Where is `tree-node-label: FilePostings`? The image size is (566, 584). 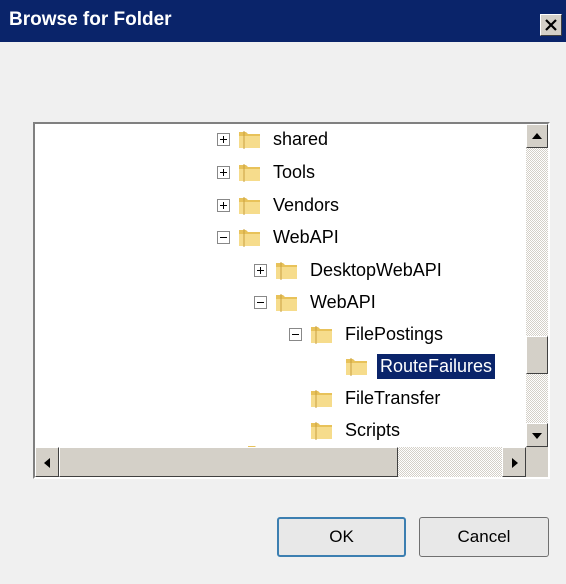 tree-node-label: FilePostings is located at coordinates (394, 333).